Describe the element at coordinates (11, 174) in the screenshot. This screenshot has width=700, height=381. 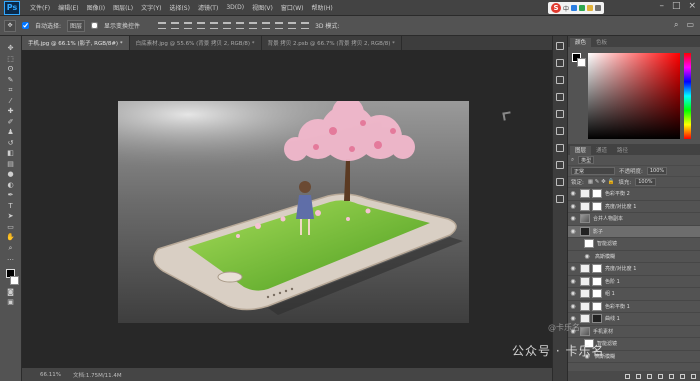
I see `blur-tool-icon: ●` at that location.